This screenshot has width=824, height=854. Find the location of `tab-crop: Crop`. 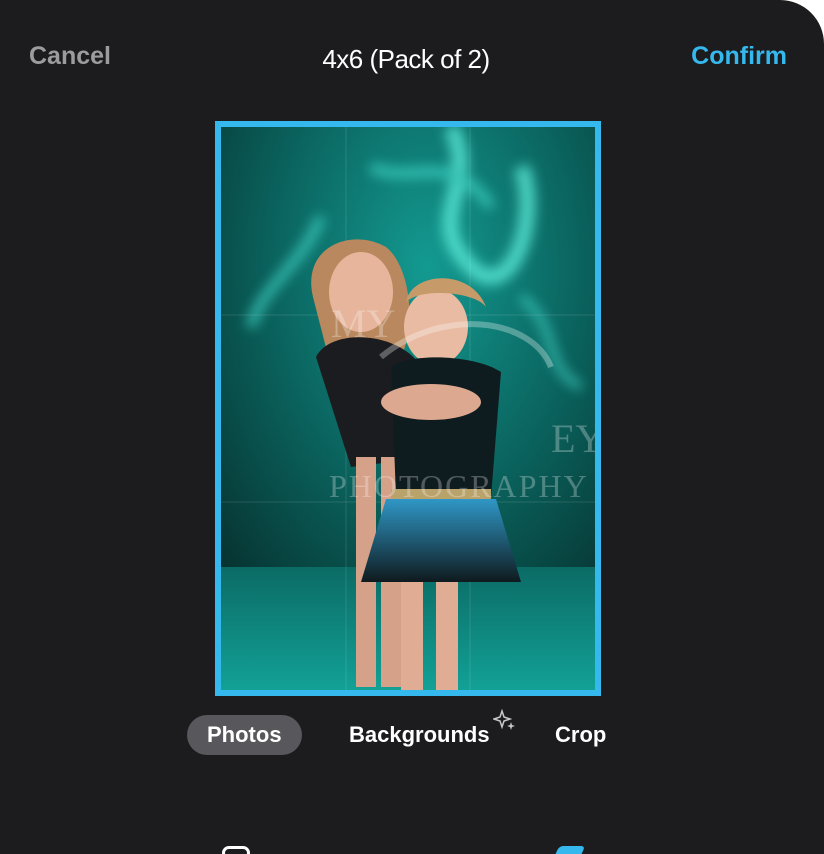

tab-crop: Crop is located at coordinates (580, 735).